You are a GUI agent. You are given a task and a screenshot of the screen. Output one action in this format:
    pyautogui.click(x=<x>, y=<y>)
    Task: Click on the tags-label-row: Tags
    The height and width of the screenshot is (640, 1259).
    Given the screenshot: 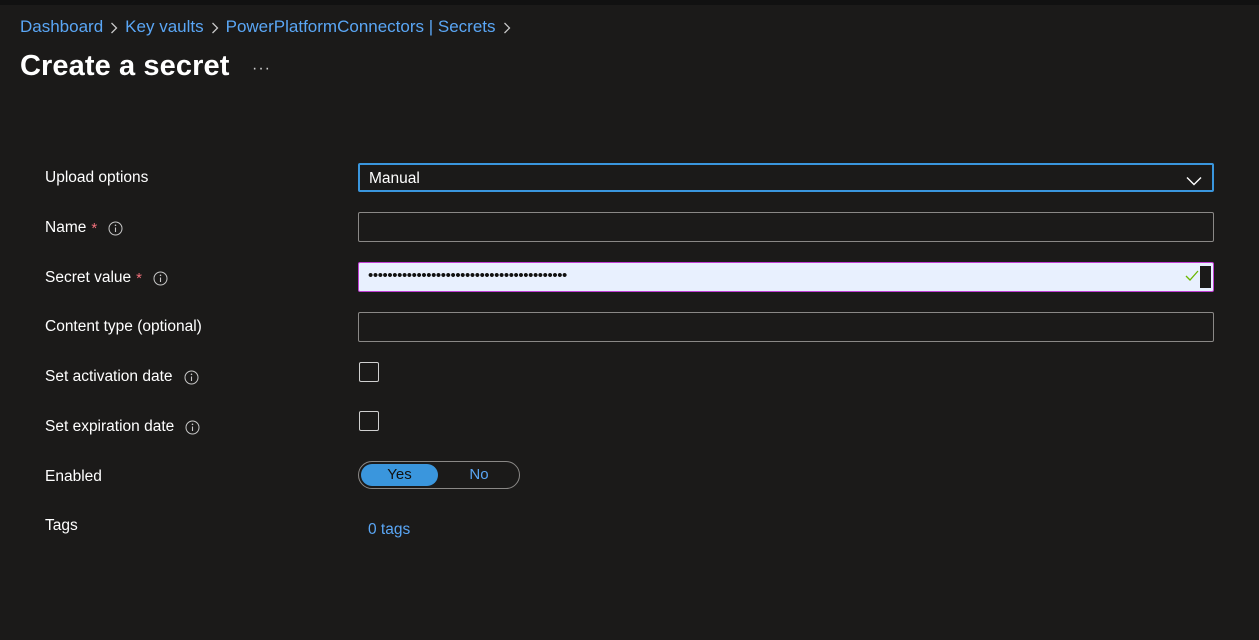 What is the action you would take?
    pyautogui.click(x=61, y=526)
    